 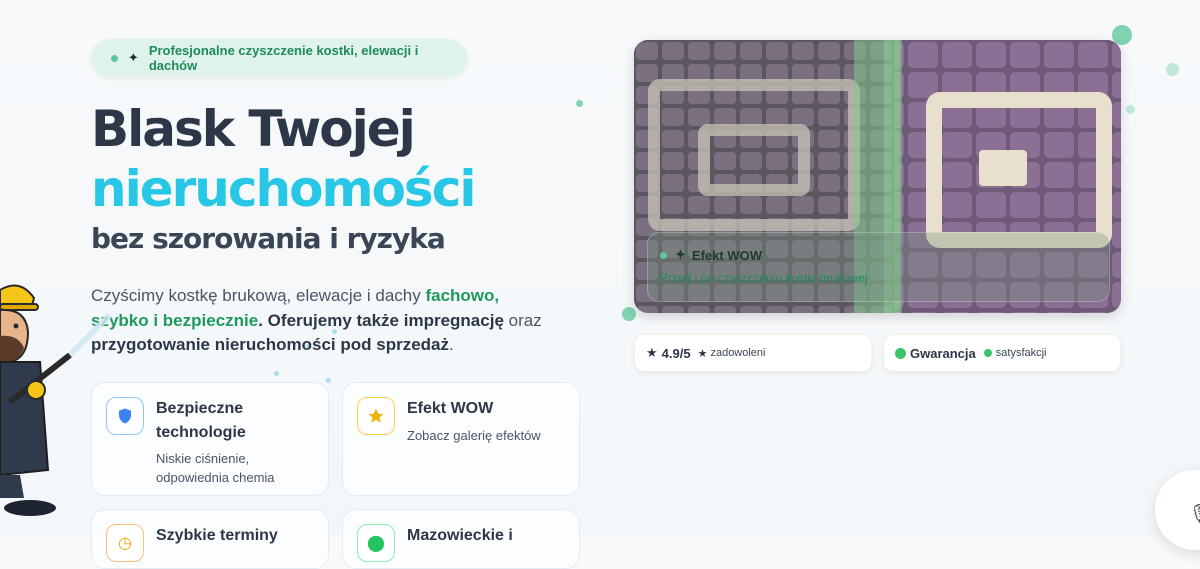 I want to click on guarantee-label: satysfakcji, so click(x=1021, y=353).